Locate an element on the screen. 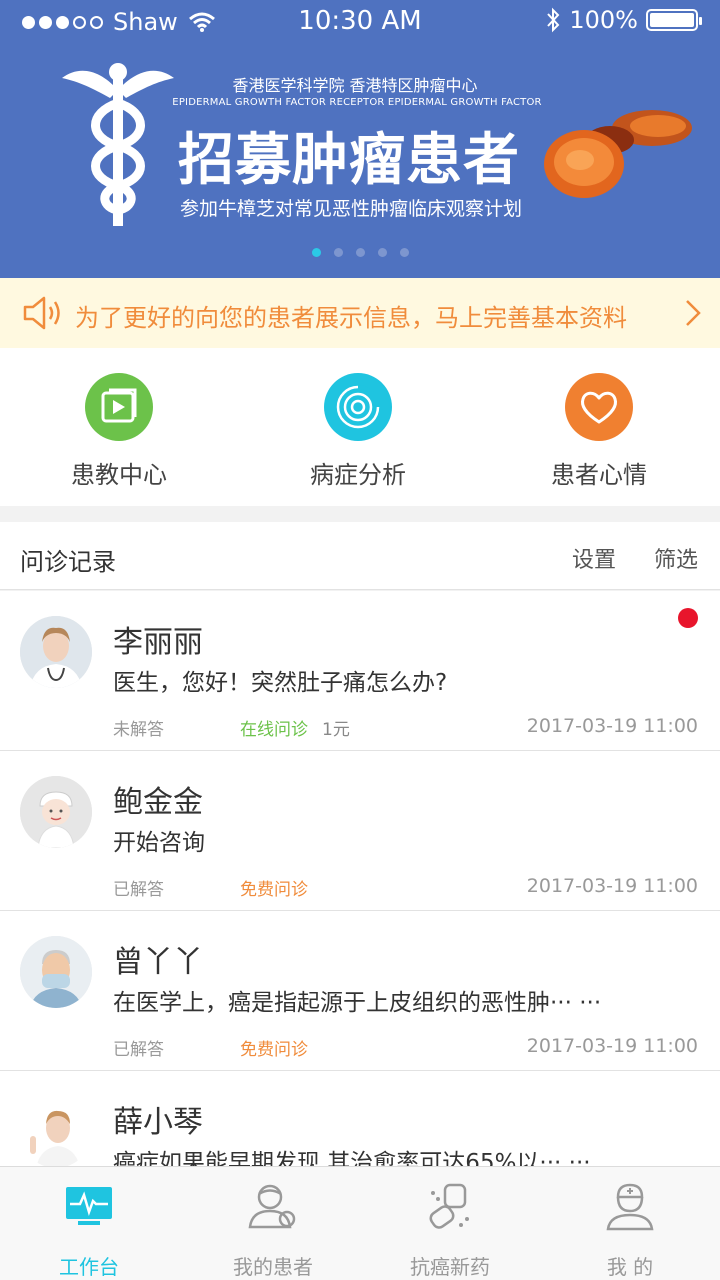  quick-item-label: 患者心情 is located at coordinates (599, 475).